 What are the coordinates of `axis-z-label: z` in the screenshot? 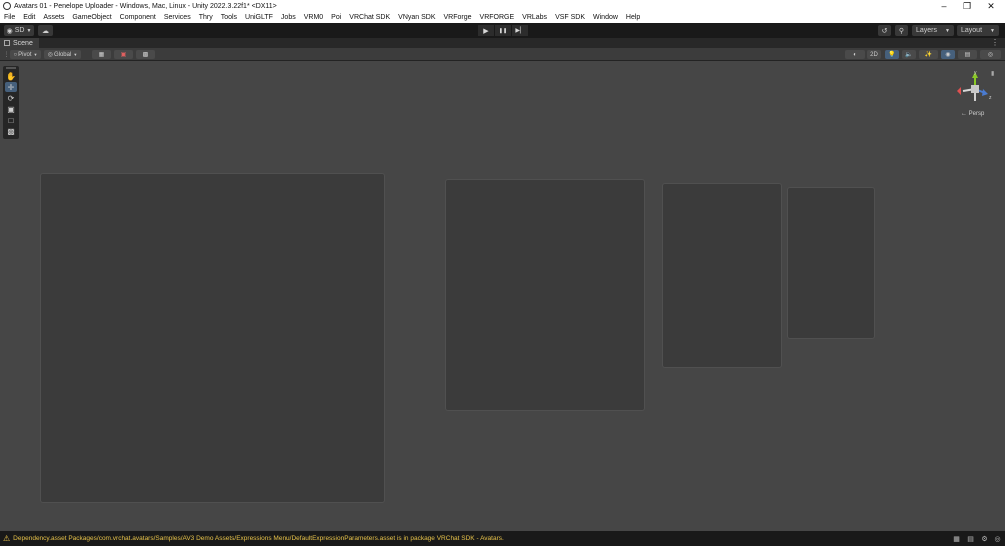 It's located at (990, 98).